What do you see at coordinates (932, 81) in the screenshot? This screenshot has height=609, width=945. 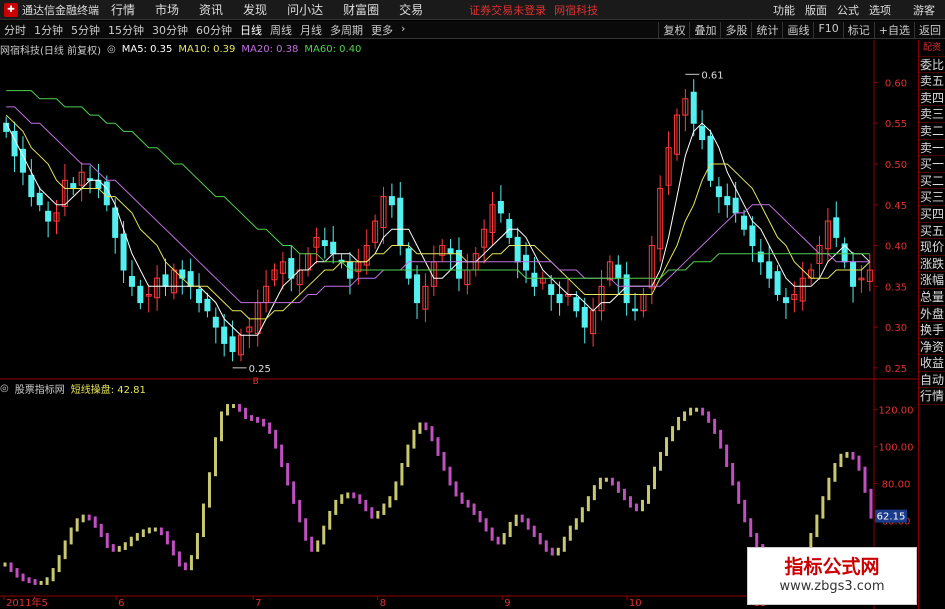 I see `sidebar-item-1: 卖五` at bounding box center [932, 81].